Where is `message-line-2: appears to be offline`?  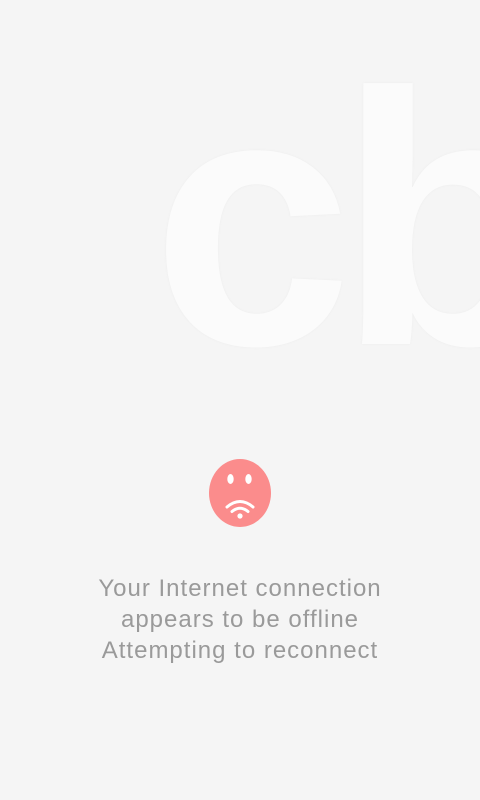 message-line-2: appears to be offline is located at coordinates (240, 619).